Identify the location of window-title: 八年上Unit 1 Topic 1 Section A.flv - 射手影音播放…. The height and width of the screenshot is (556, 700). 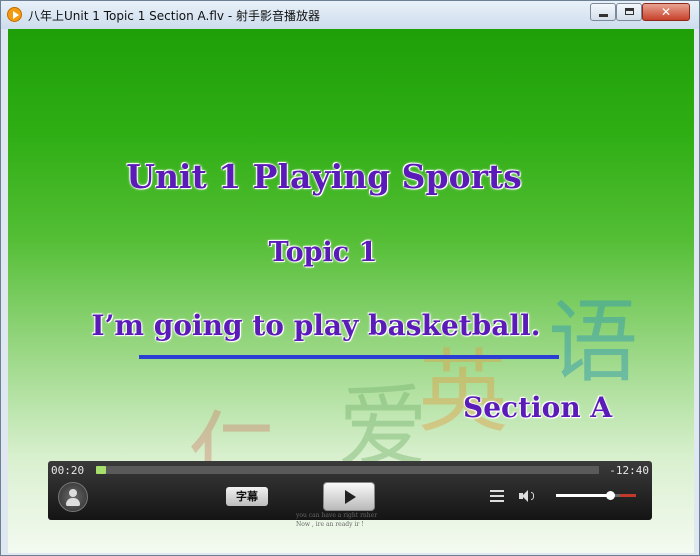
(174, 16).